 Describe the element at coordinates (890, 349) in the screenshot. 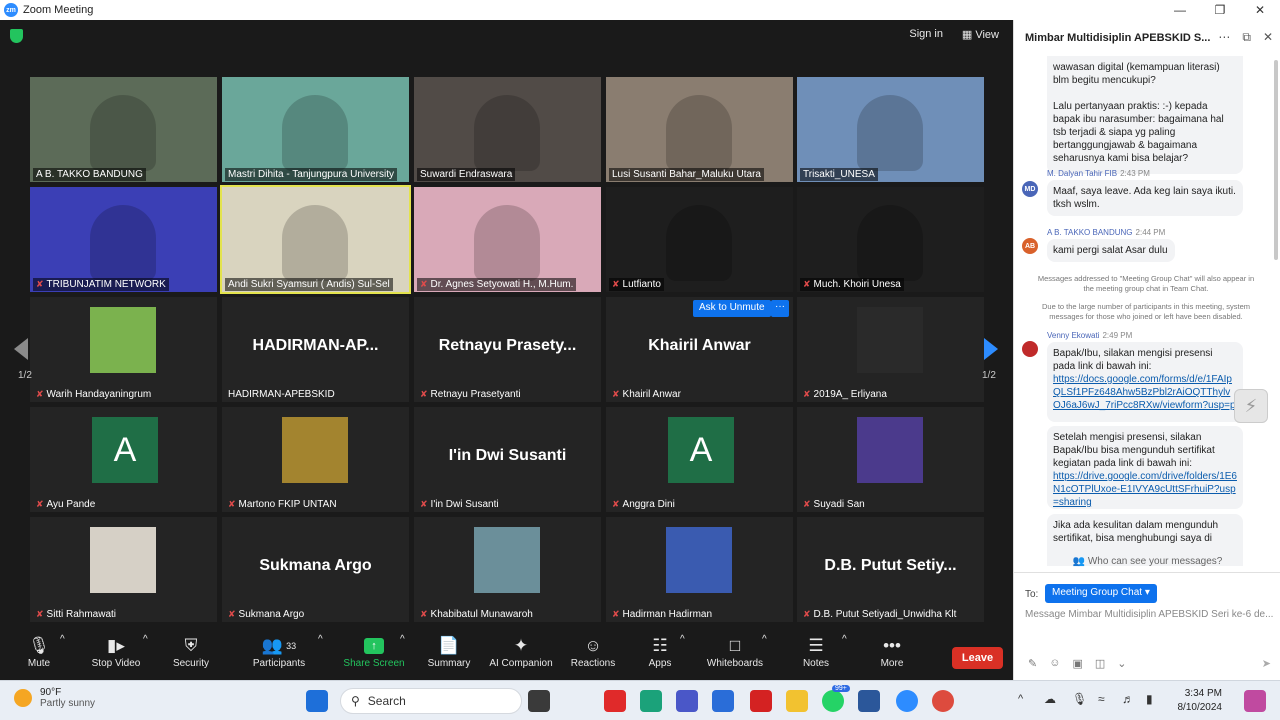

I see `participant-tile: ✘ 2019A_ Erliyana` at that location.